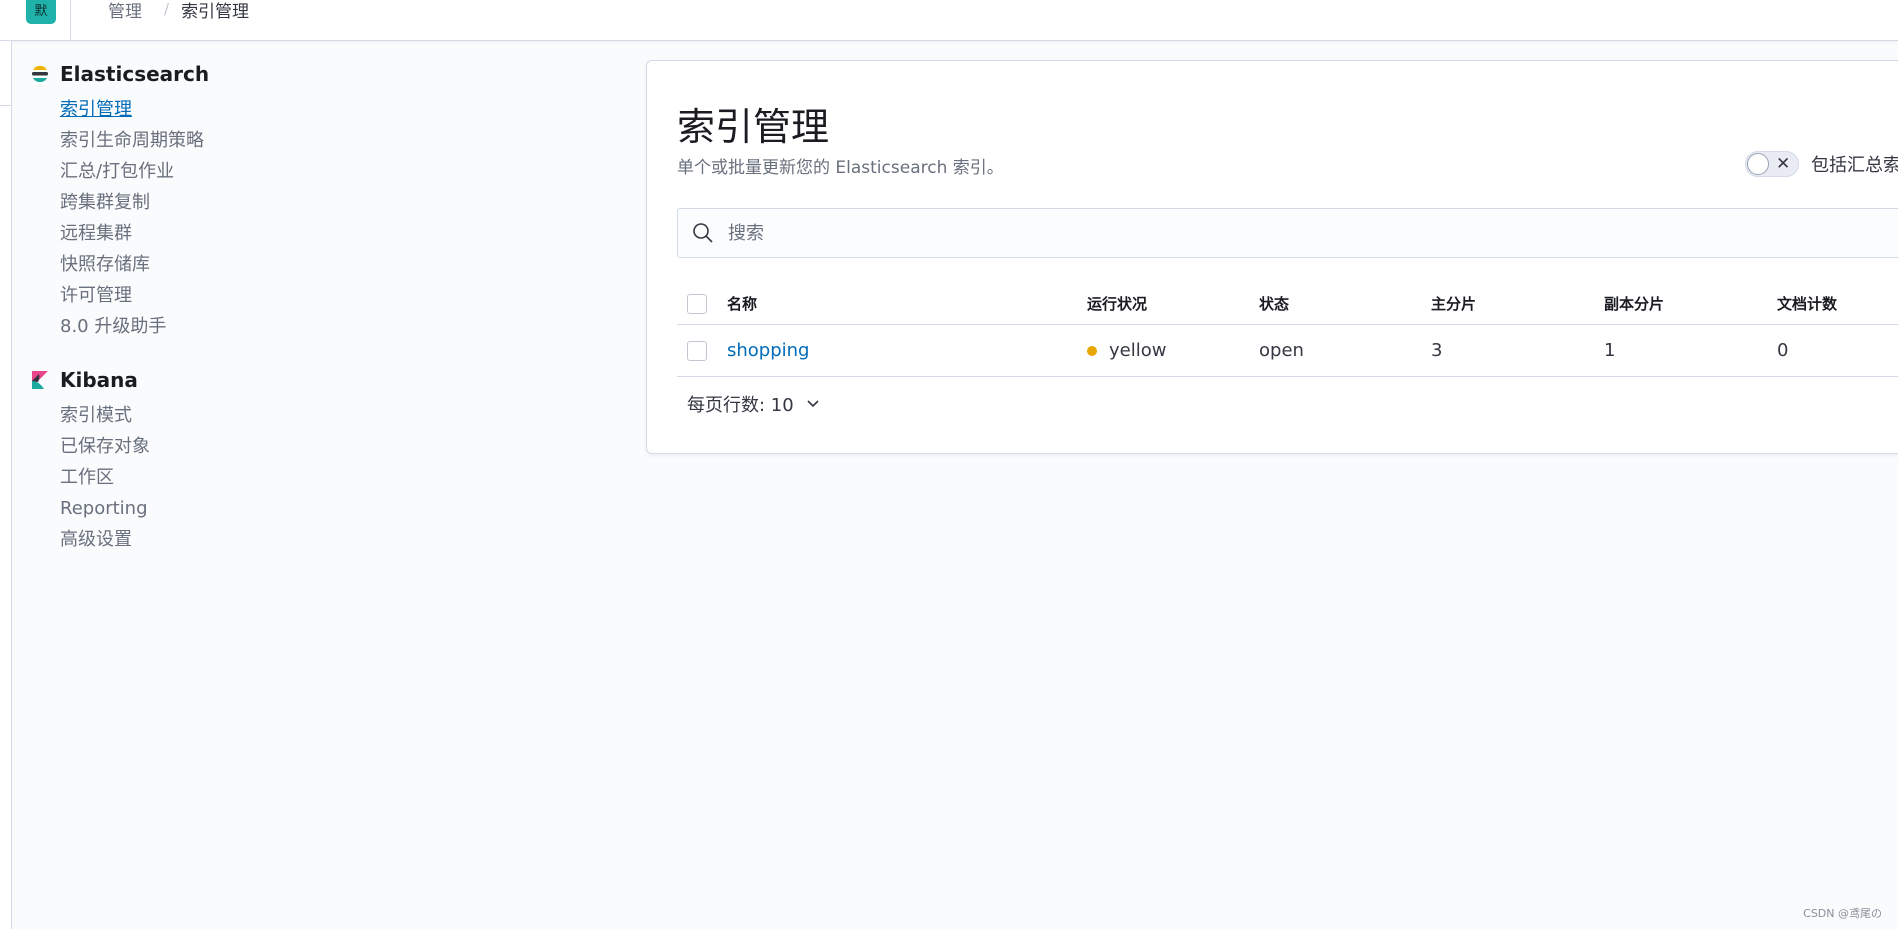  What do you see at coordinates (1783, 350) in the screenshot?
I see `docs-count-cell: 0` at bounding box center [1783, 350].